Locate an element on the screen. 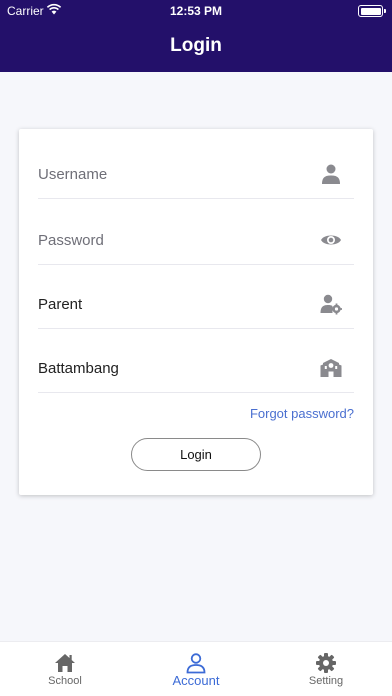 Image resolution: width=392 pixels, height=696 pixels. school-value: Battambang is located at coordinates (78, 368).